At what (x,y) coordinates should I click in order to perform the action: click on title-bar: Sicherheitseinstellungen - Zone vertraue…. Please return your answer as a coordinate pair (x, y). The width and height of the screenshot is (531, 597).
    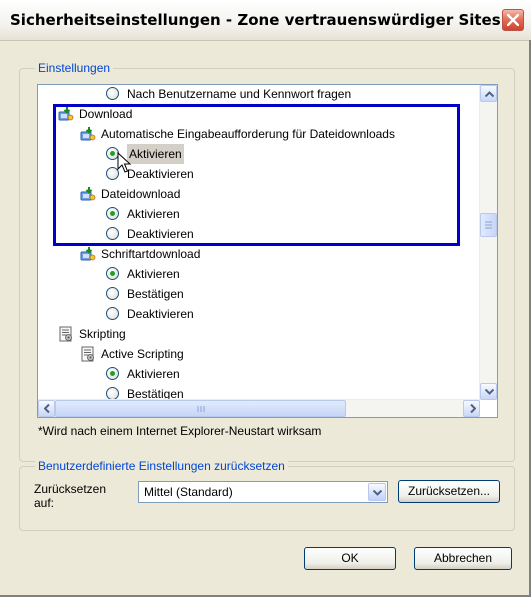
    Looking at the image, I should click on (265, 20).